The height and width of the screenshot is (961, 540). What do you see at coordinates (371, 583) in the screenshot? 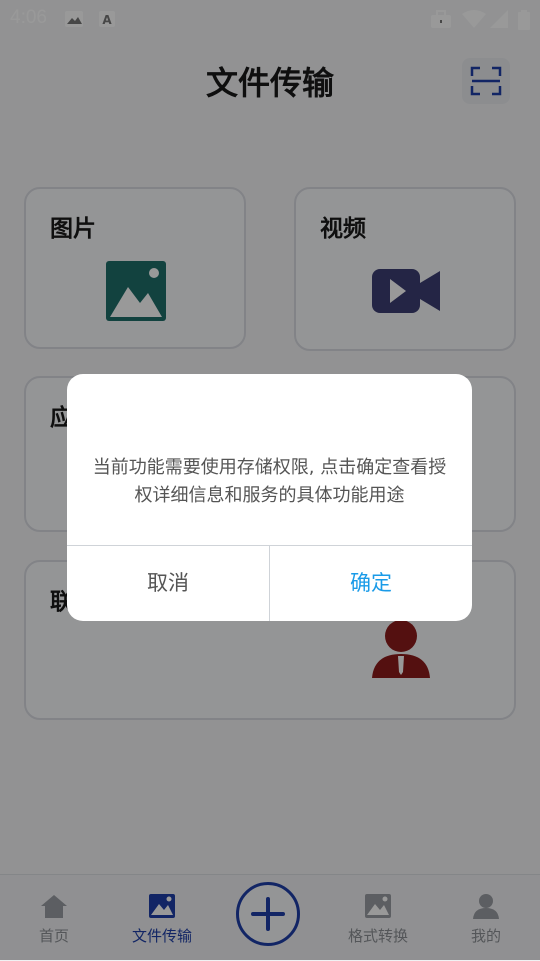
I see `confirm-button: 确定` at bounding box center [371, 583].